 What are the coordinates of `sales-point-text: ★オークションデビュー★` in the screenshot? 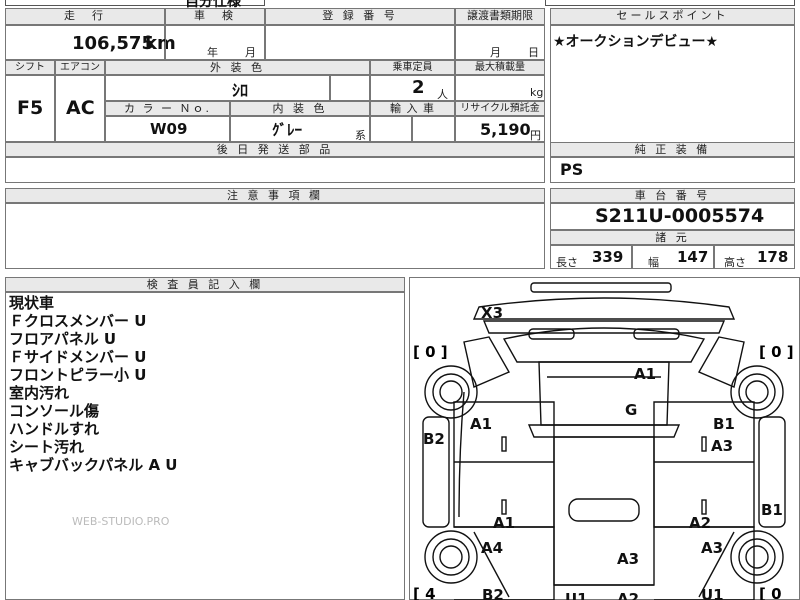 It's located at (636, 42).